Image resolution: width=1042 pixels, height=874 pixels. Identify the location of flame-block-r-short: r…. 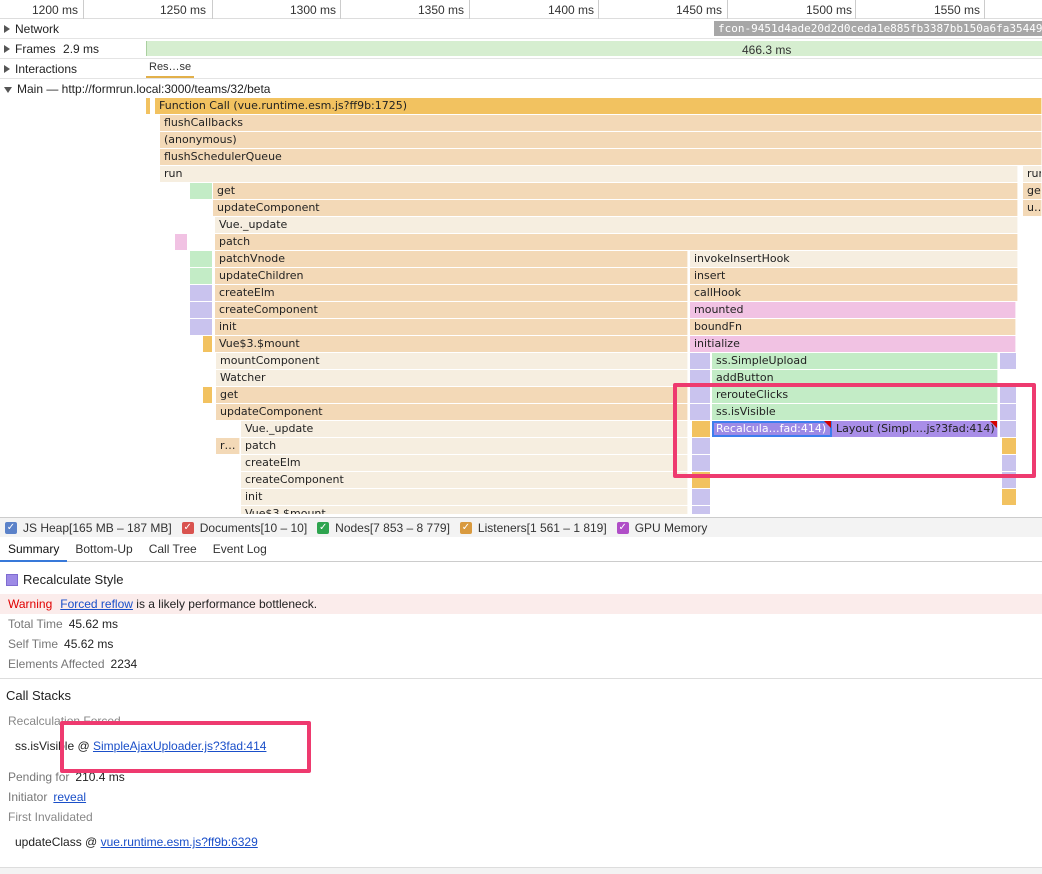
(228, 446).